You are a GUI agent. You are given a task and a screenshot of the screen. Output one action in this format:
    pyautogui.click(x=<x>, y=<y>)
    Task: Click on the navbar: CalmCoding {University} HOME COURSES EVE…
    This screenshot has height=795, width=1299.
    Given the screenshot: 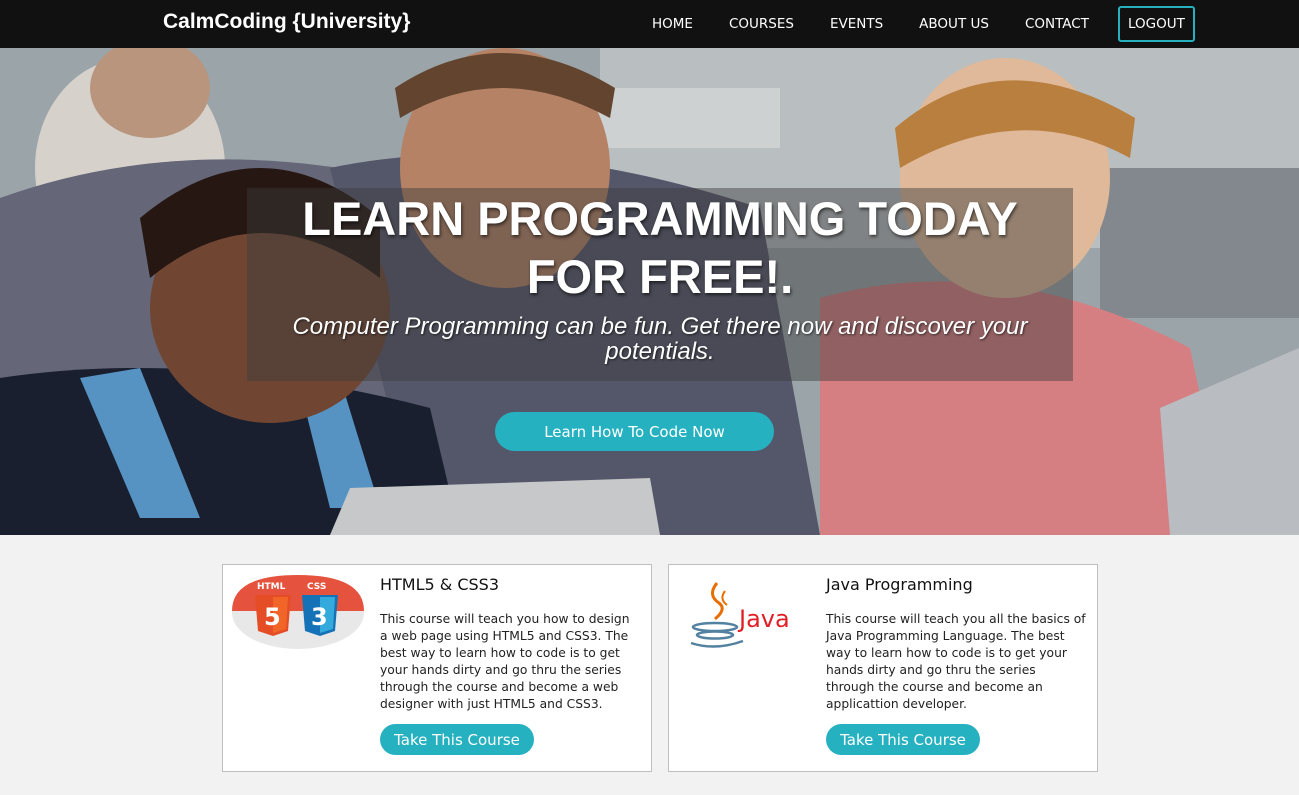 What is the action you would take?
    pyautogui.click(x=649, y=24)
    